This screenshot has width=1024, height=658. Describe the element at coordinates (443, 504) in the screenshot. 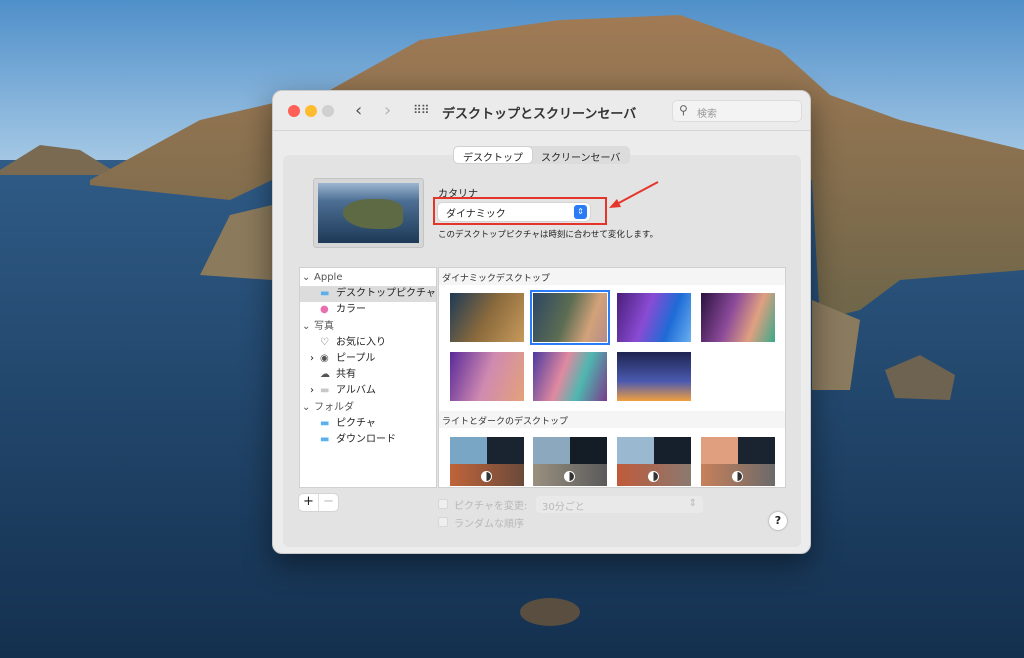

I see `change-picture-checkbox` at that location.